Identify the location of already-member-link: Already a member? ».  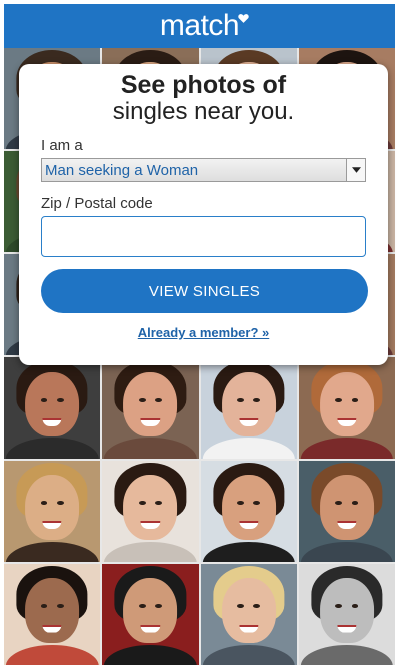
(203, 332).